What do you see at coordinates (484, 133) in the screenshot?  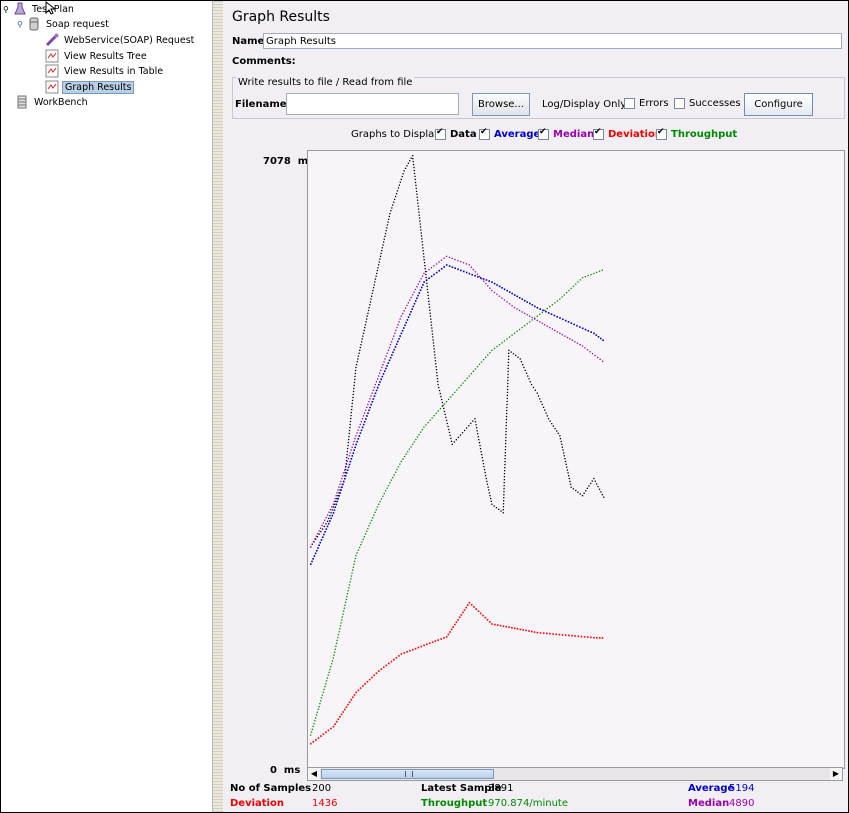 I see `average-check-box` at bounding box center [484, 133].